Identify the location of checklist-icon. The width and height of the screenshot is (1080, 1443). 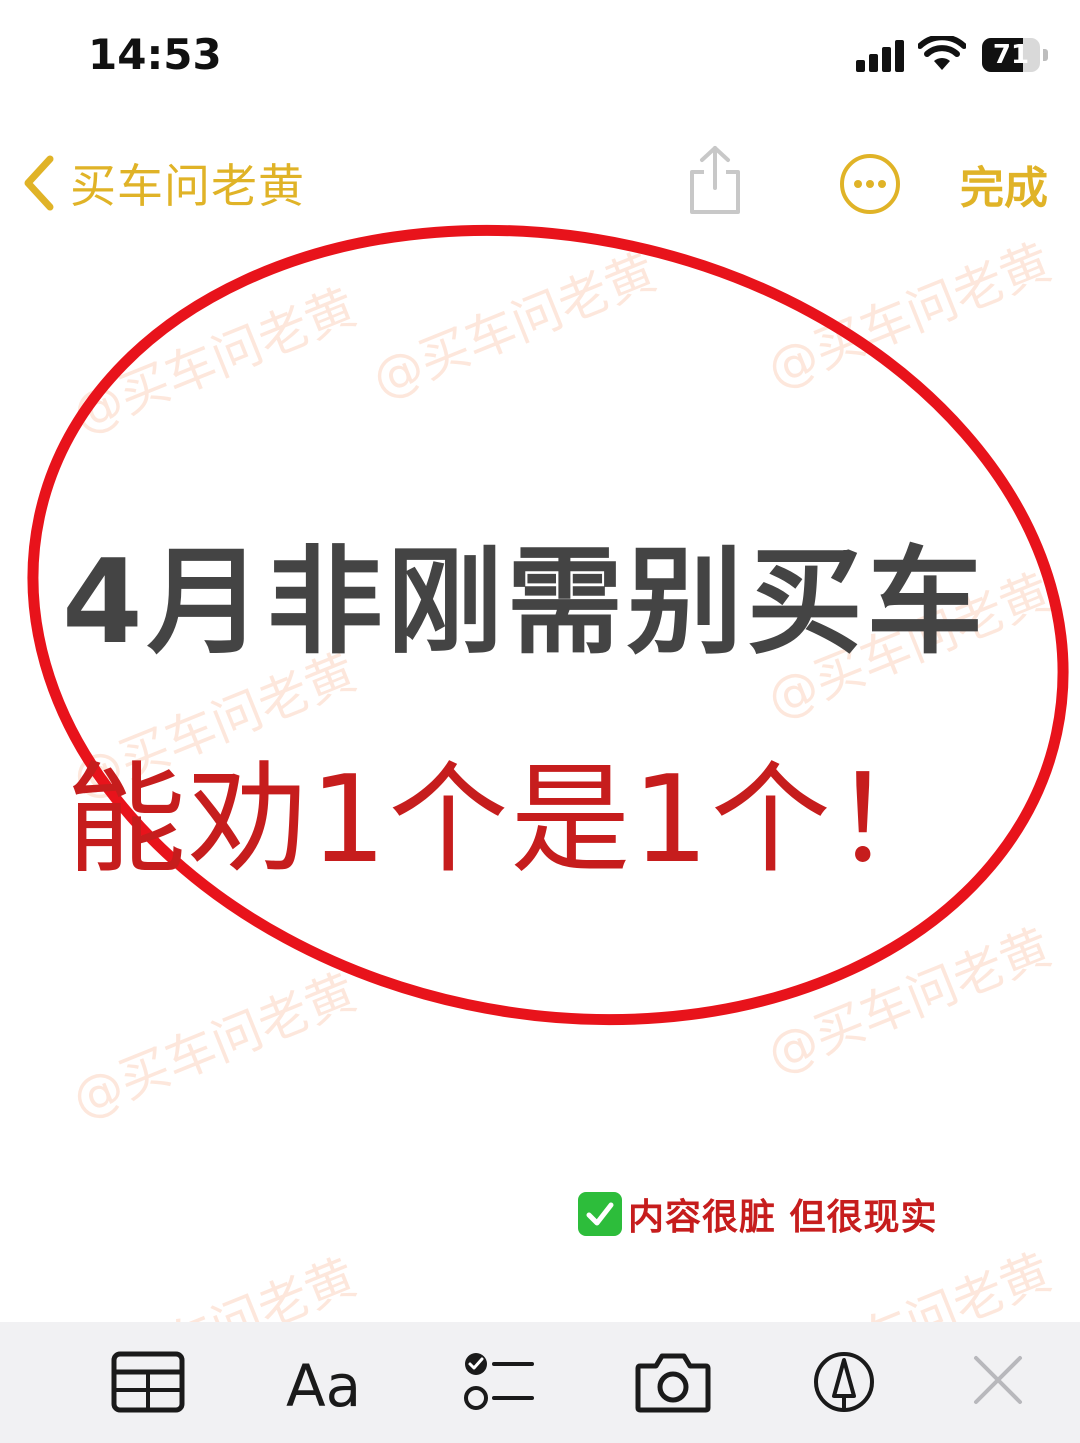
(498, 1382).